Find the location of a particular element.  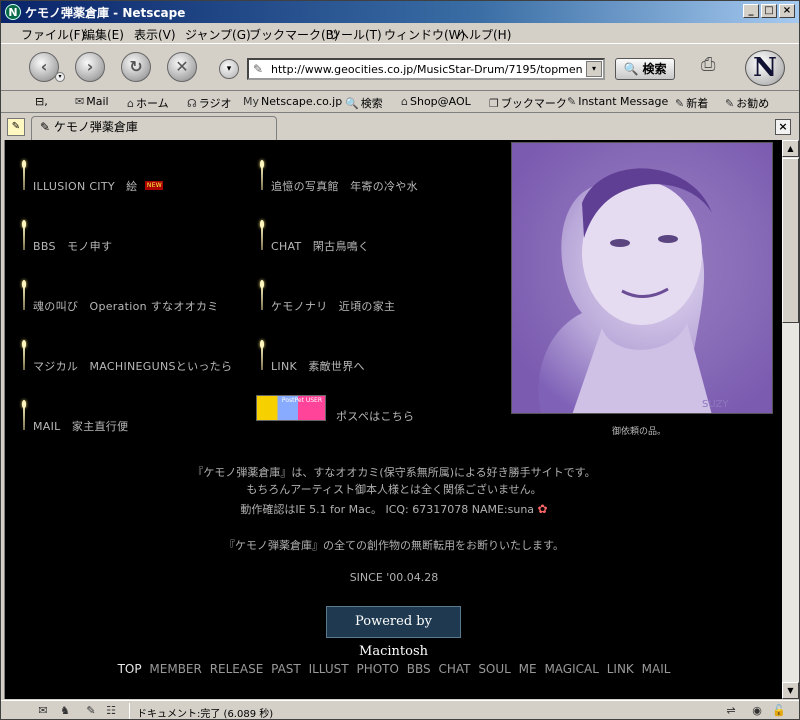

postpet-user-badge: PostPet USER is located at coordinates (291, 408).